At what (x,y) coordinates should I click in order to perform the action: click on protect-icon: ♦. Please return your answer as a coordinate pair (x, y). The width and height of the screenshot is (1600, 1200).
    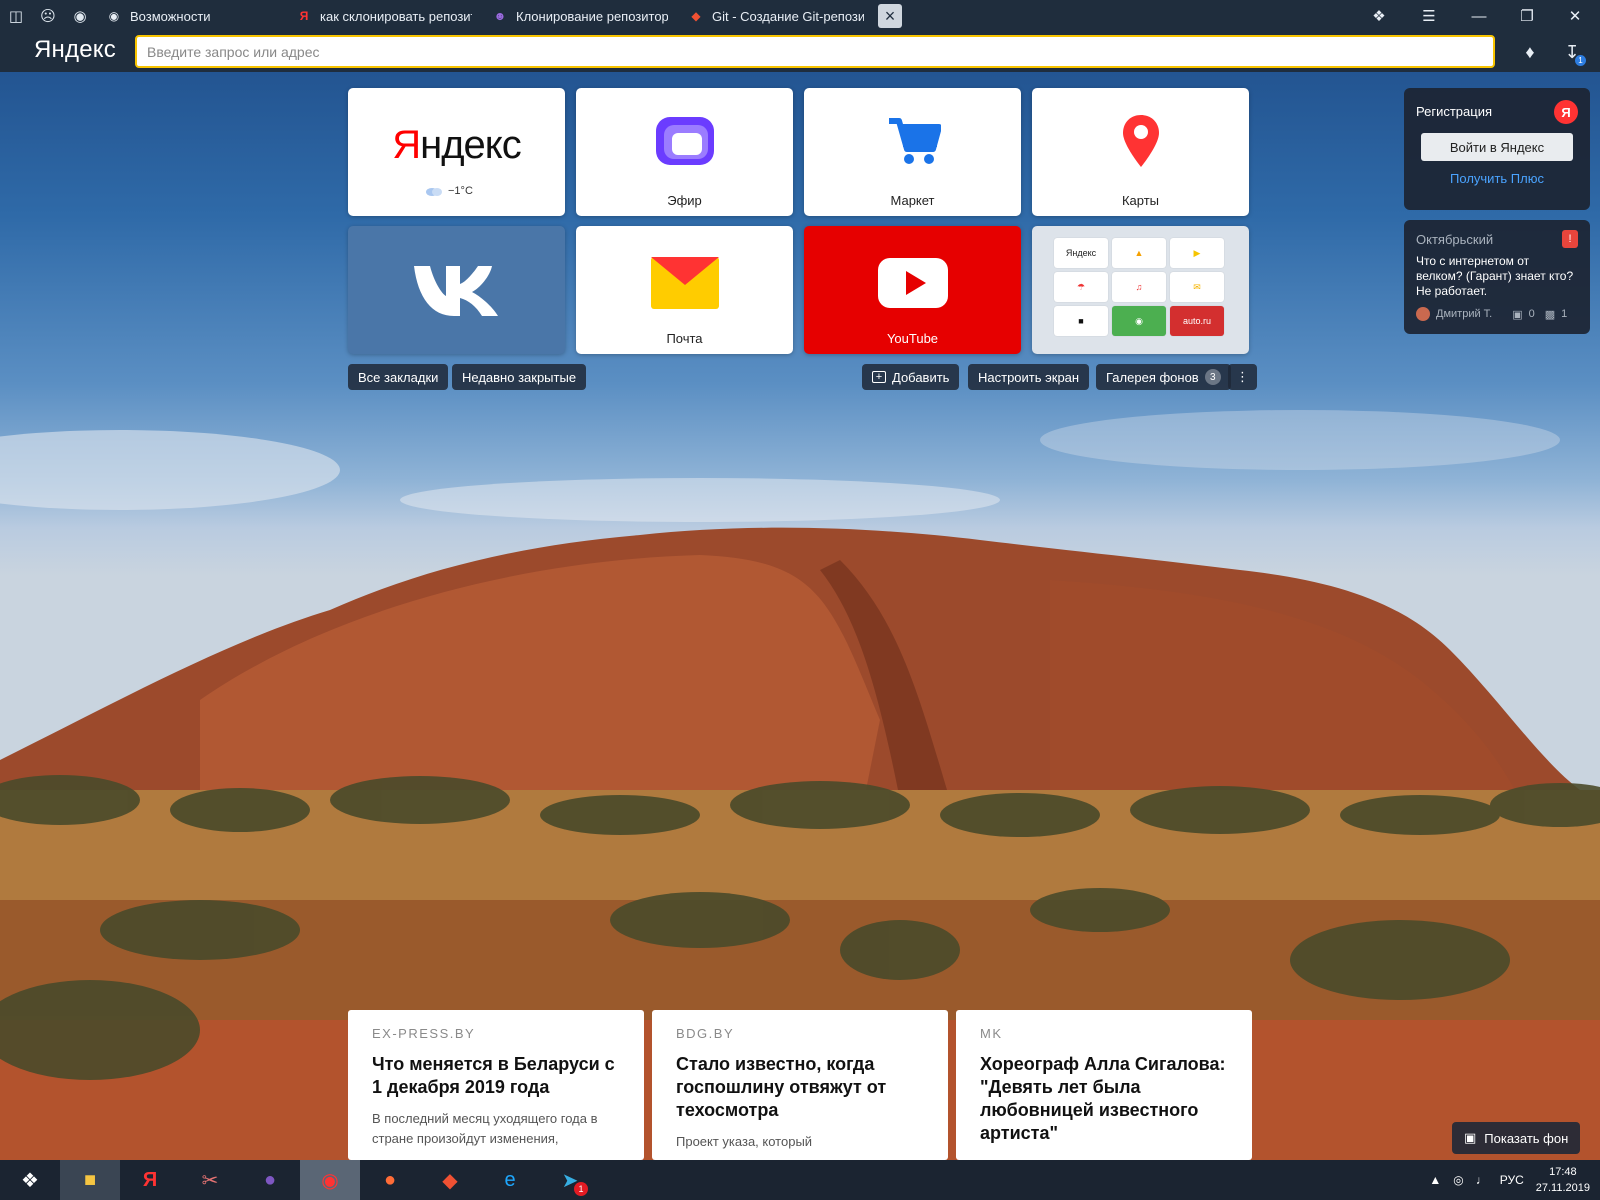
    Looking at the image, I should click on (1530, 52).